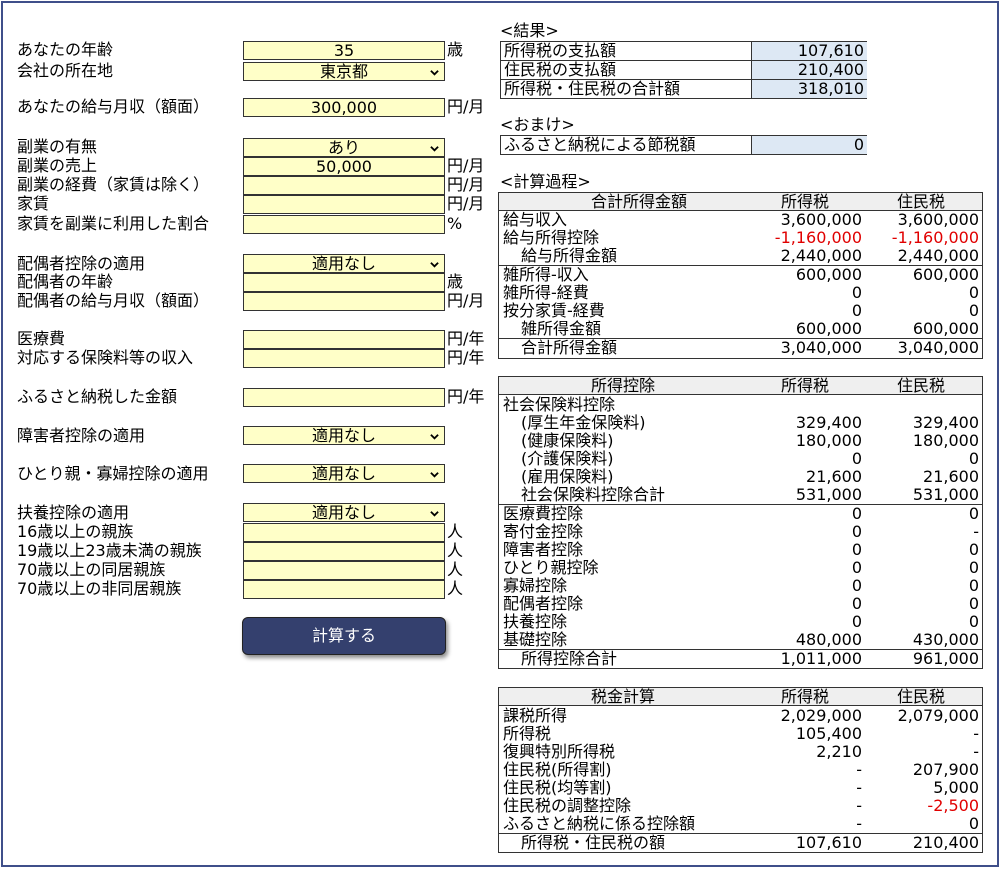 This screenshot has width=1000, height=870. Describe the element at coordinates (821, 347) in the screenshot. I see `row-value-income-tax: 3,040,000` at that location.